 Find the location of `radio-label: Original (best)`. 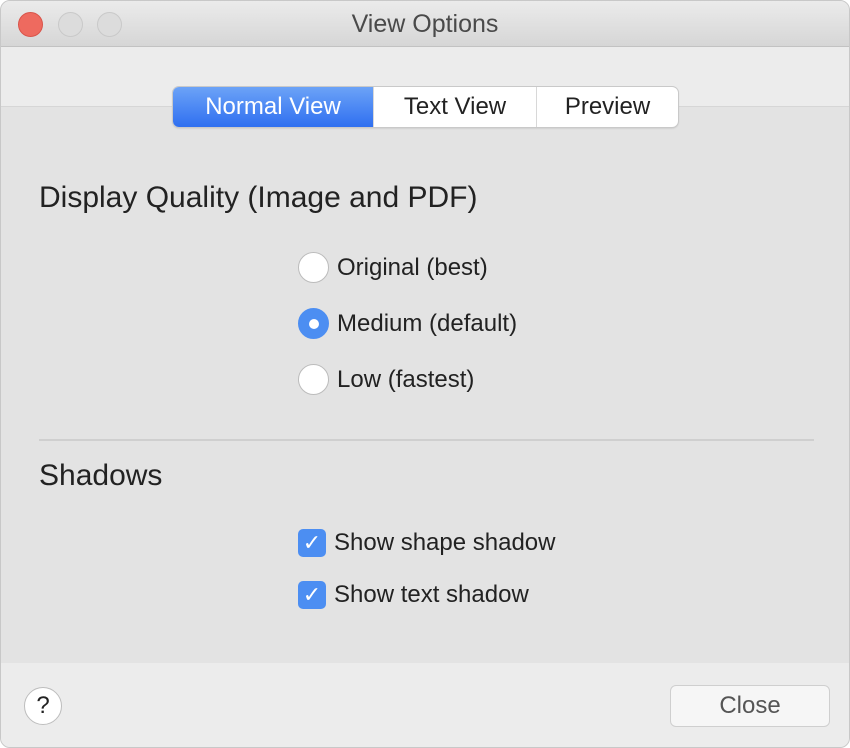

radio-label: Original (best) is located at coordinates (412, 267).